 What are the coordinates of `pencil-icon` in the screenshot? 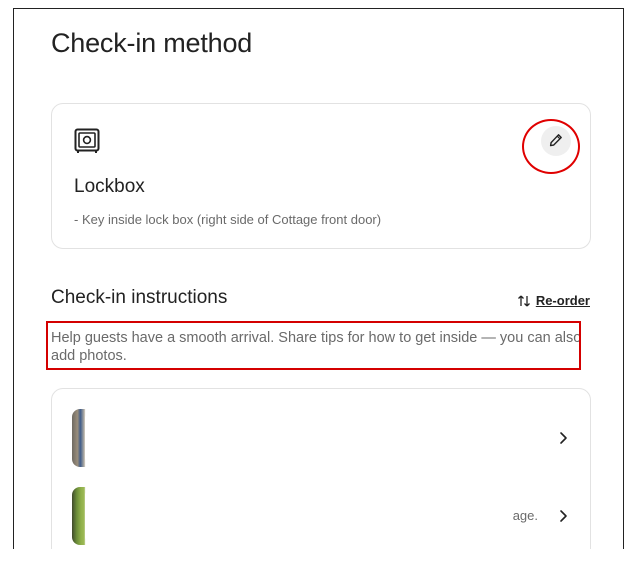 It's located at (556, 141).